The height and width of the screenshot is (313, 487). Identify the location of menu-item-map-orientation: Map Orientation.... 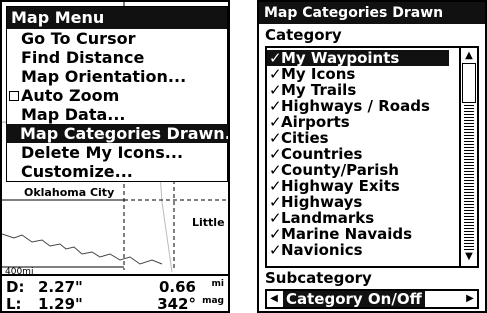
(117, 76).